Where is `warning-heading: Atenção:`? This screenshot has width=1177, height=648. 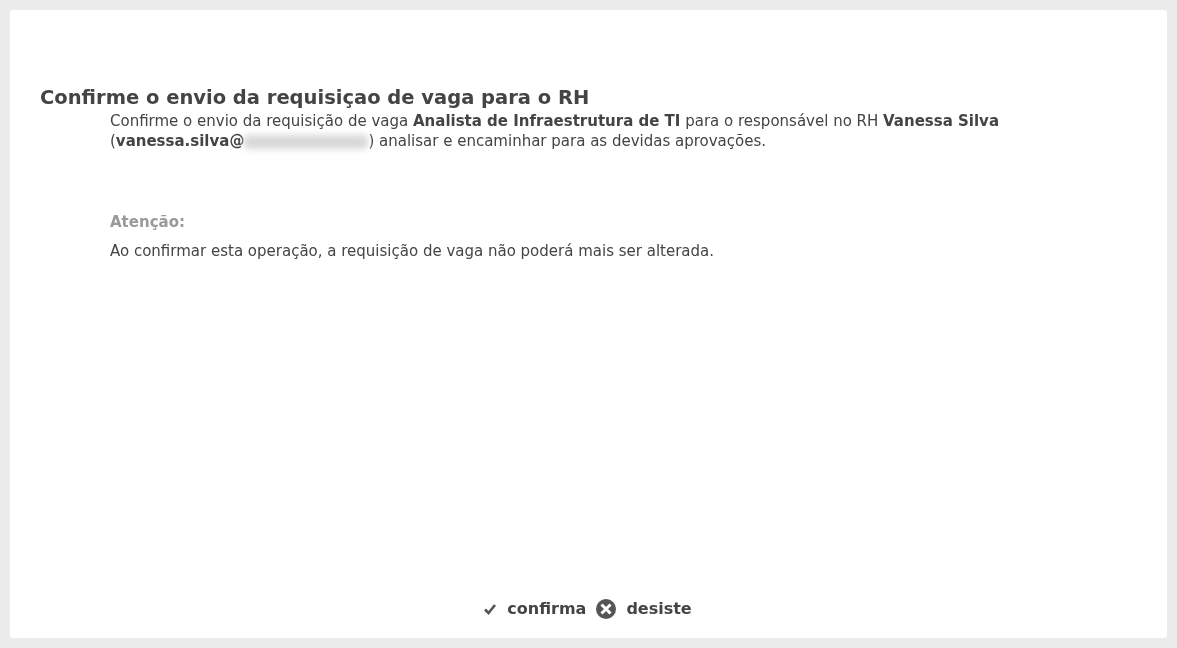 warning-heading: Atenção: is located at coordinates (148, 222).